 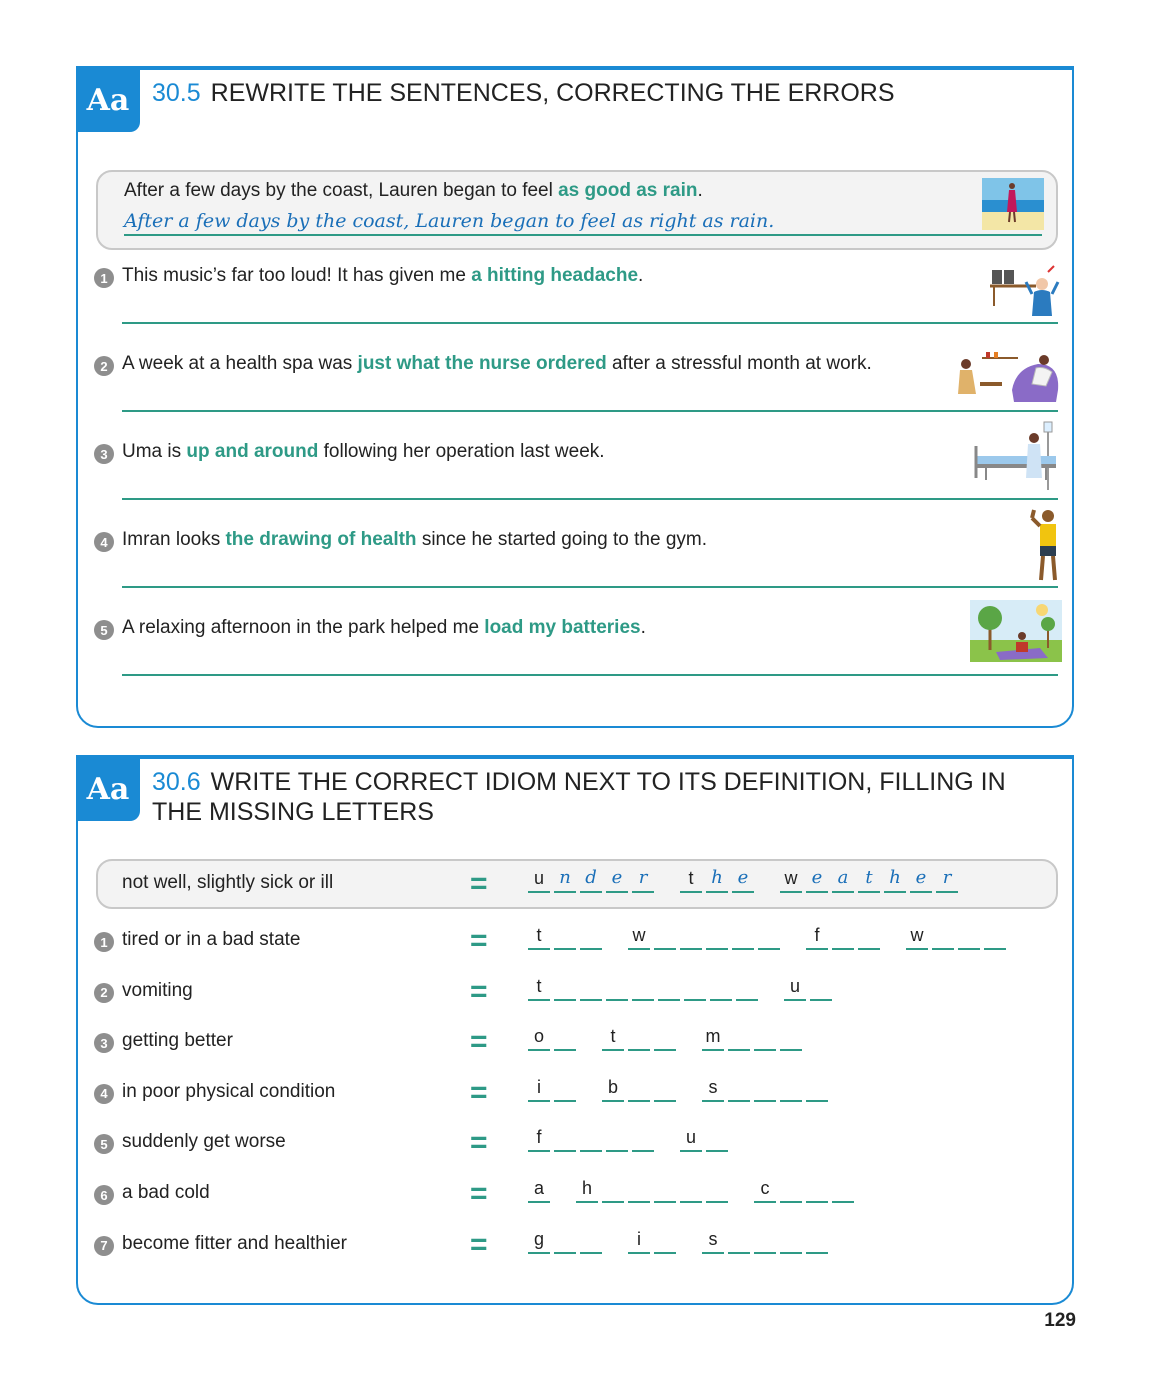 What do you see at coordinates (643, 880) in the screenshot?
I see `letter-slot: r` at bounding box center [643, 880].